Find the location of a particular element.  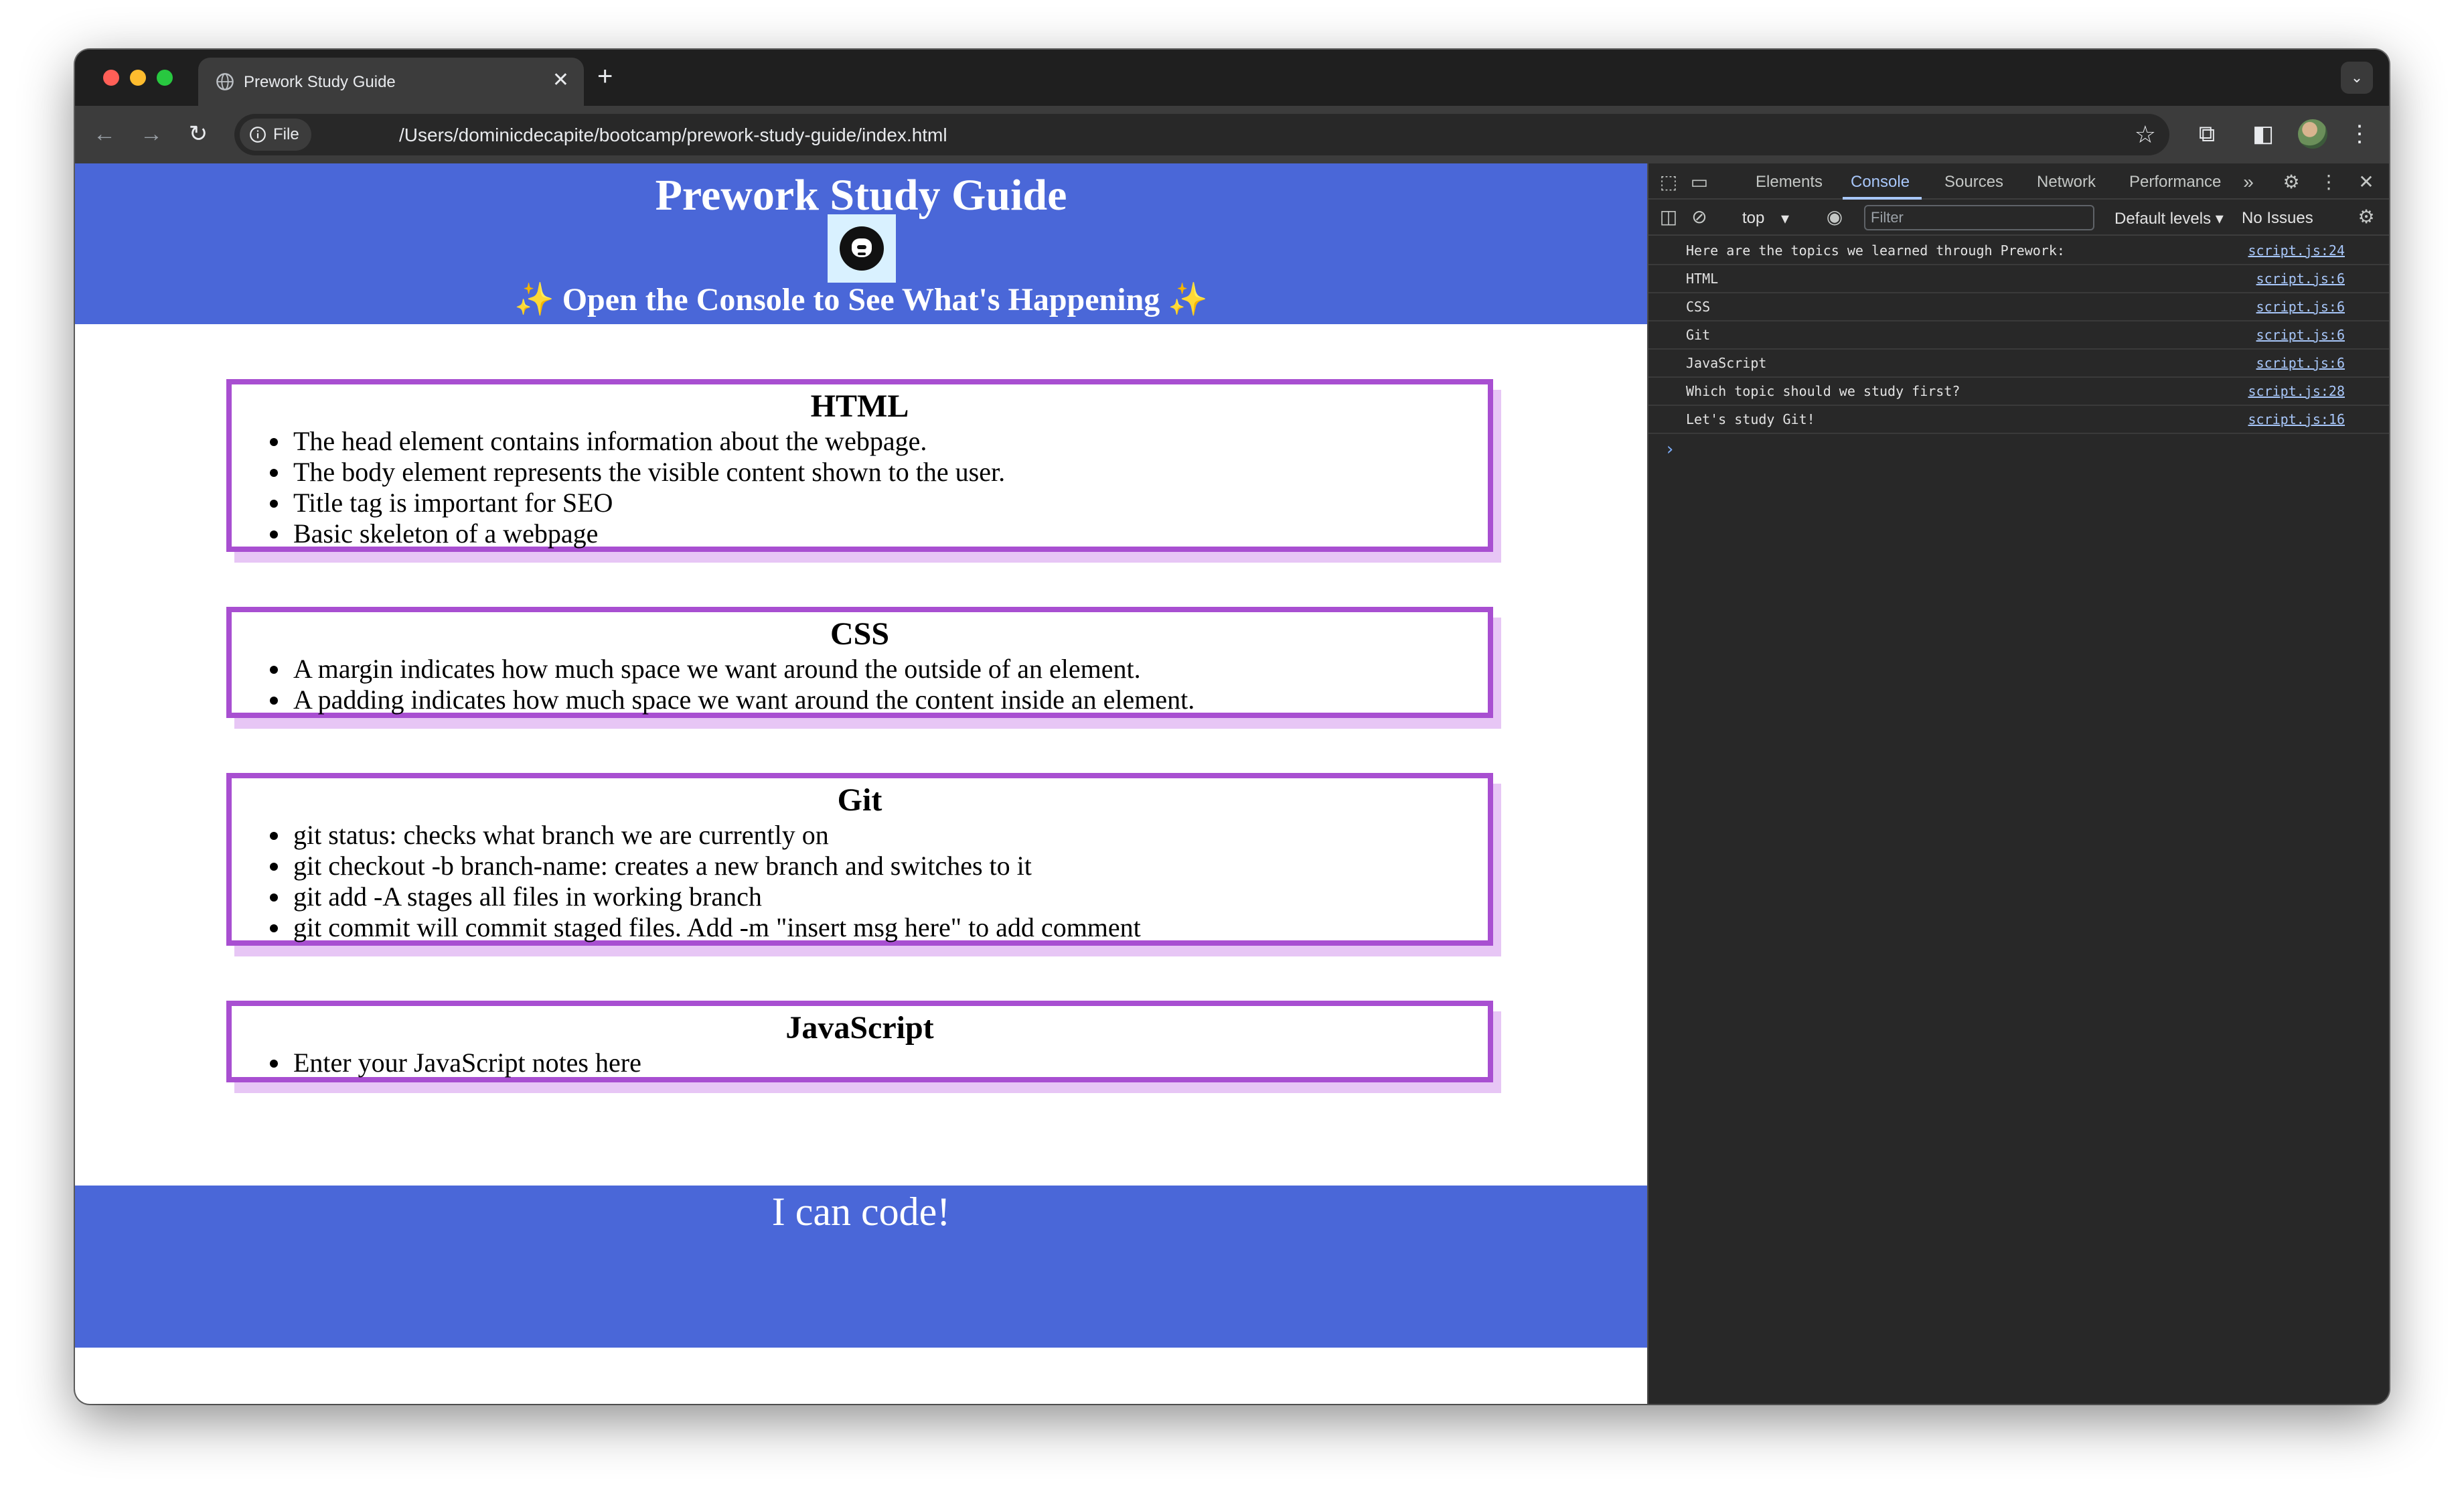

forward-arrow-icon: → is located at coordinates (151, 134).